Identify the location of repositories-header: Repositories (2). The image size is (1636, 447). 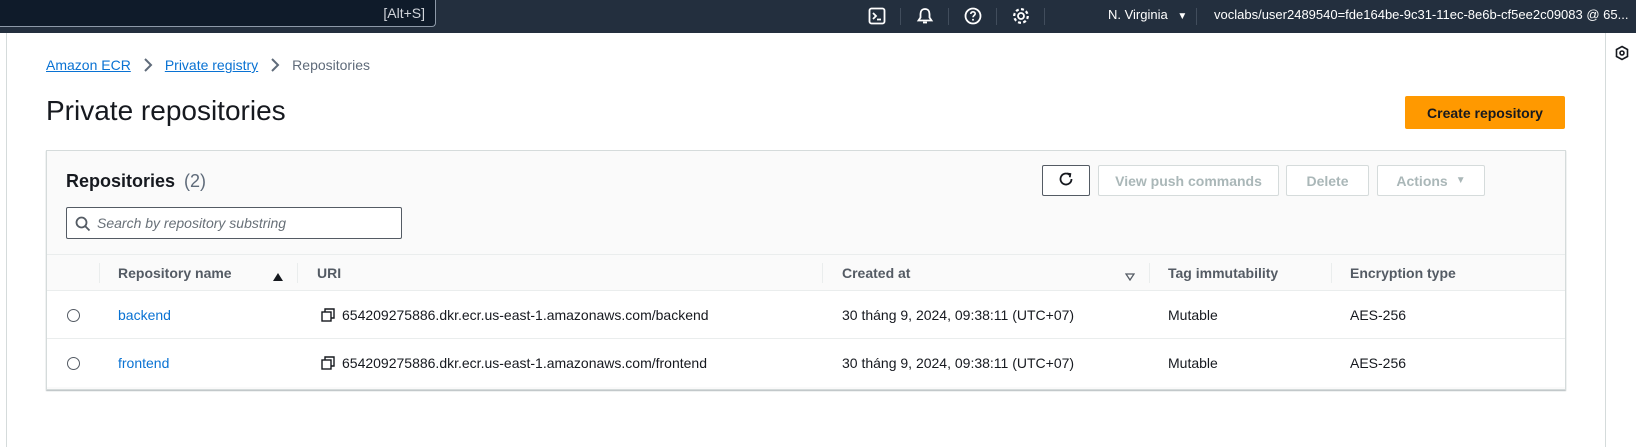
(136, 181).